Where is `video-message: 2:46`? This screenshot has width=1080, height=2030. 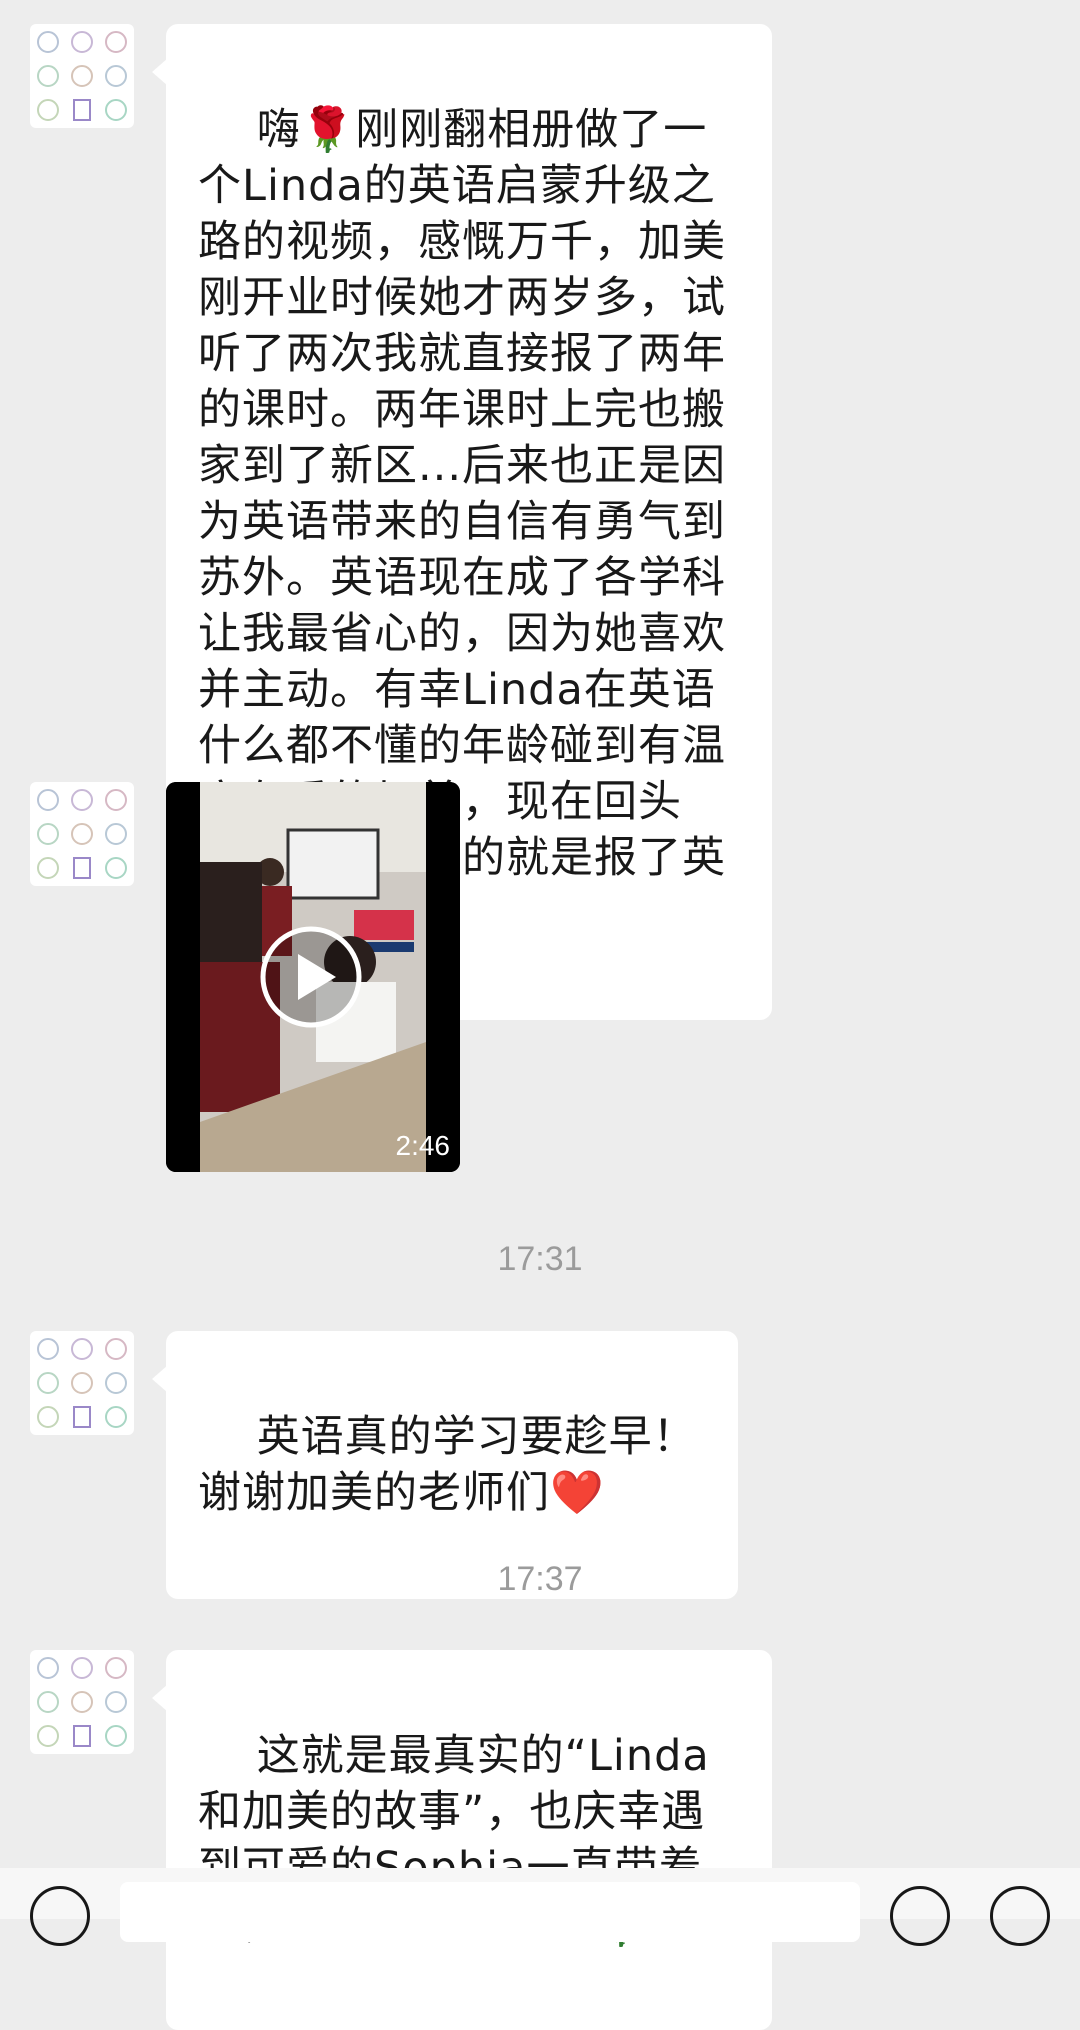
video-message: 2:46 is located at coordinates (313, 977).